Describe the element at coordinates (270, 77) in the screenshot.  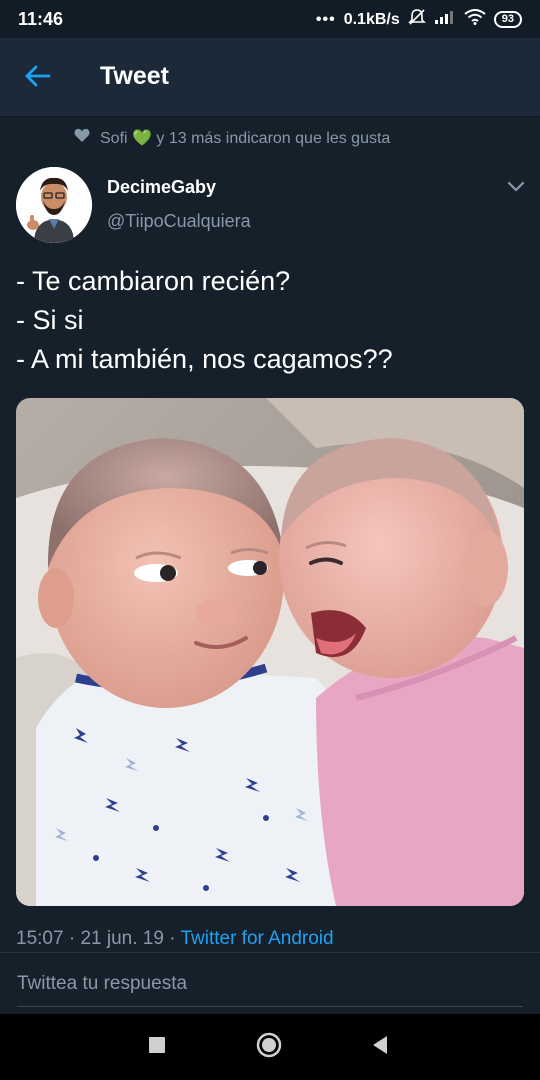
I see `app-bar: Tweet` at that location.